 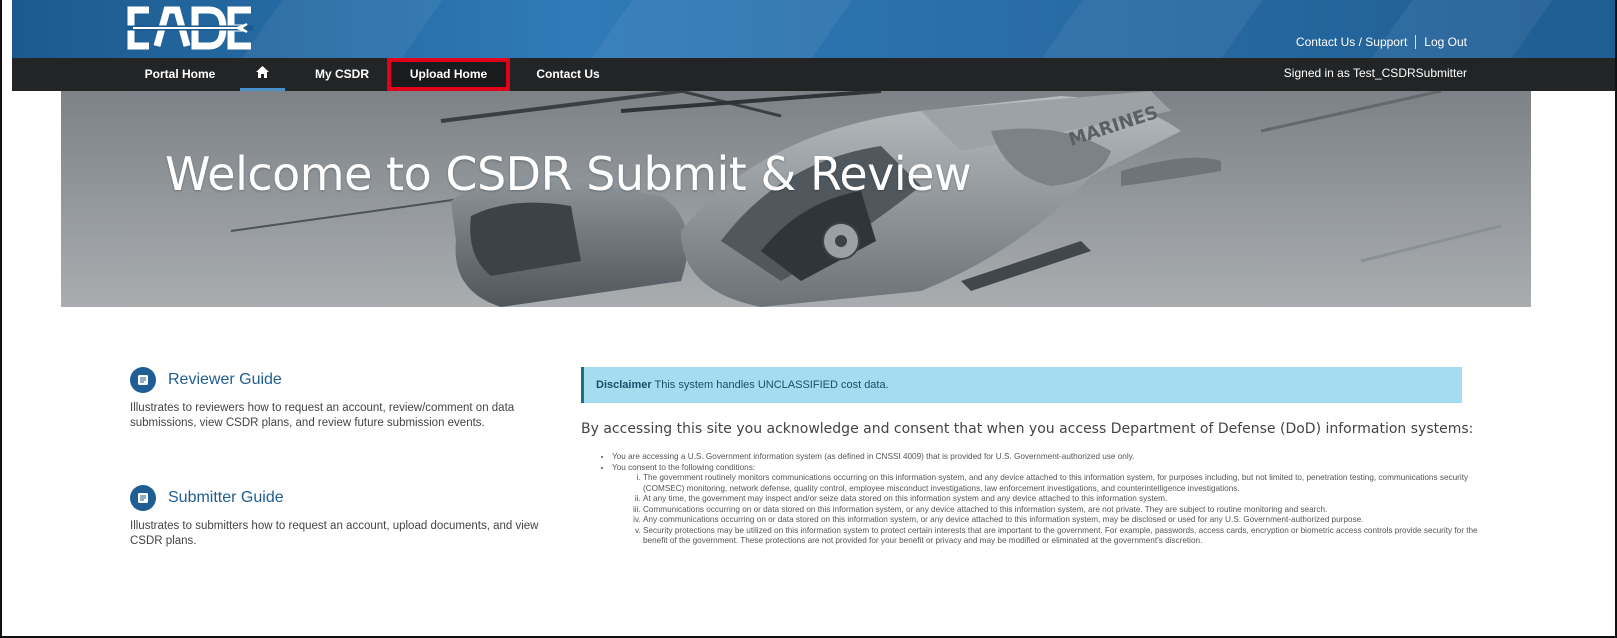 I want to click on contact-support-link: Contact Us / Support, so click(x=1351, y=42).